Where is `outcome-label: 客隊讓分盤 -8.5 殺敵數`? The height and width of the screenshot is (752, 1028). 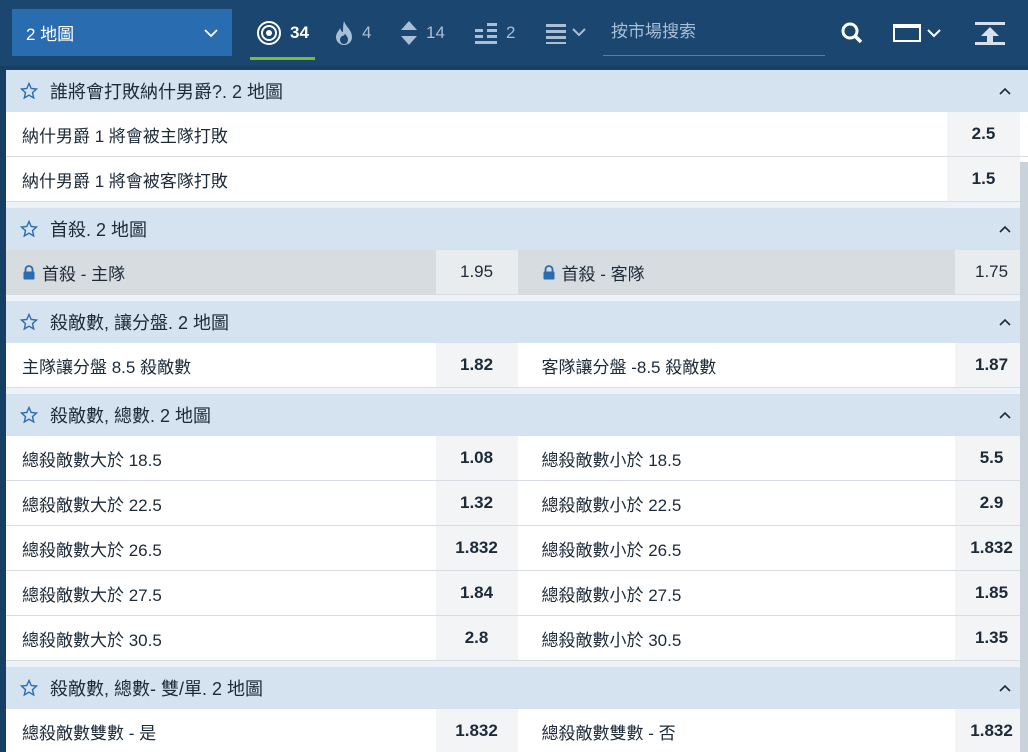
outcome-label: 客隊讓分盤 -8.5 殺敵數 is located at coordinates (741, 365).